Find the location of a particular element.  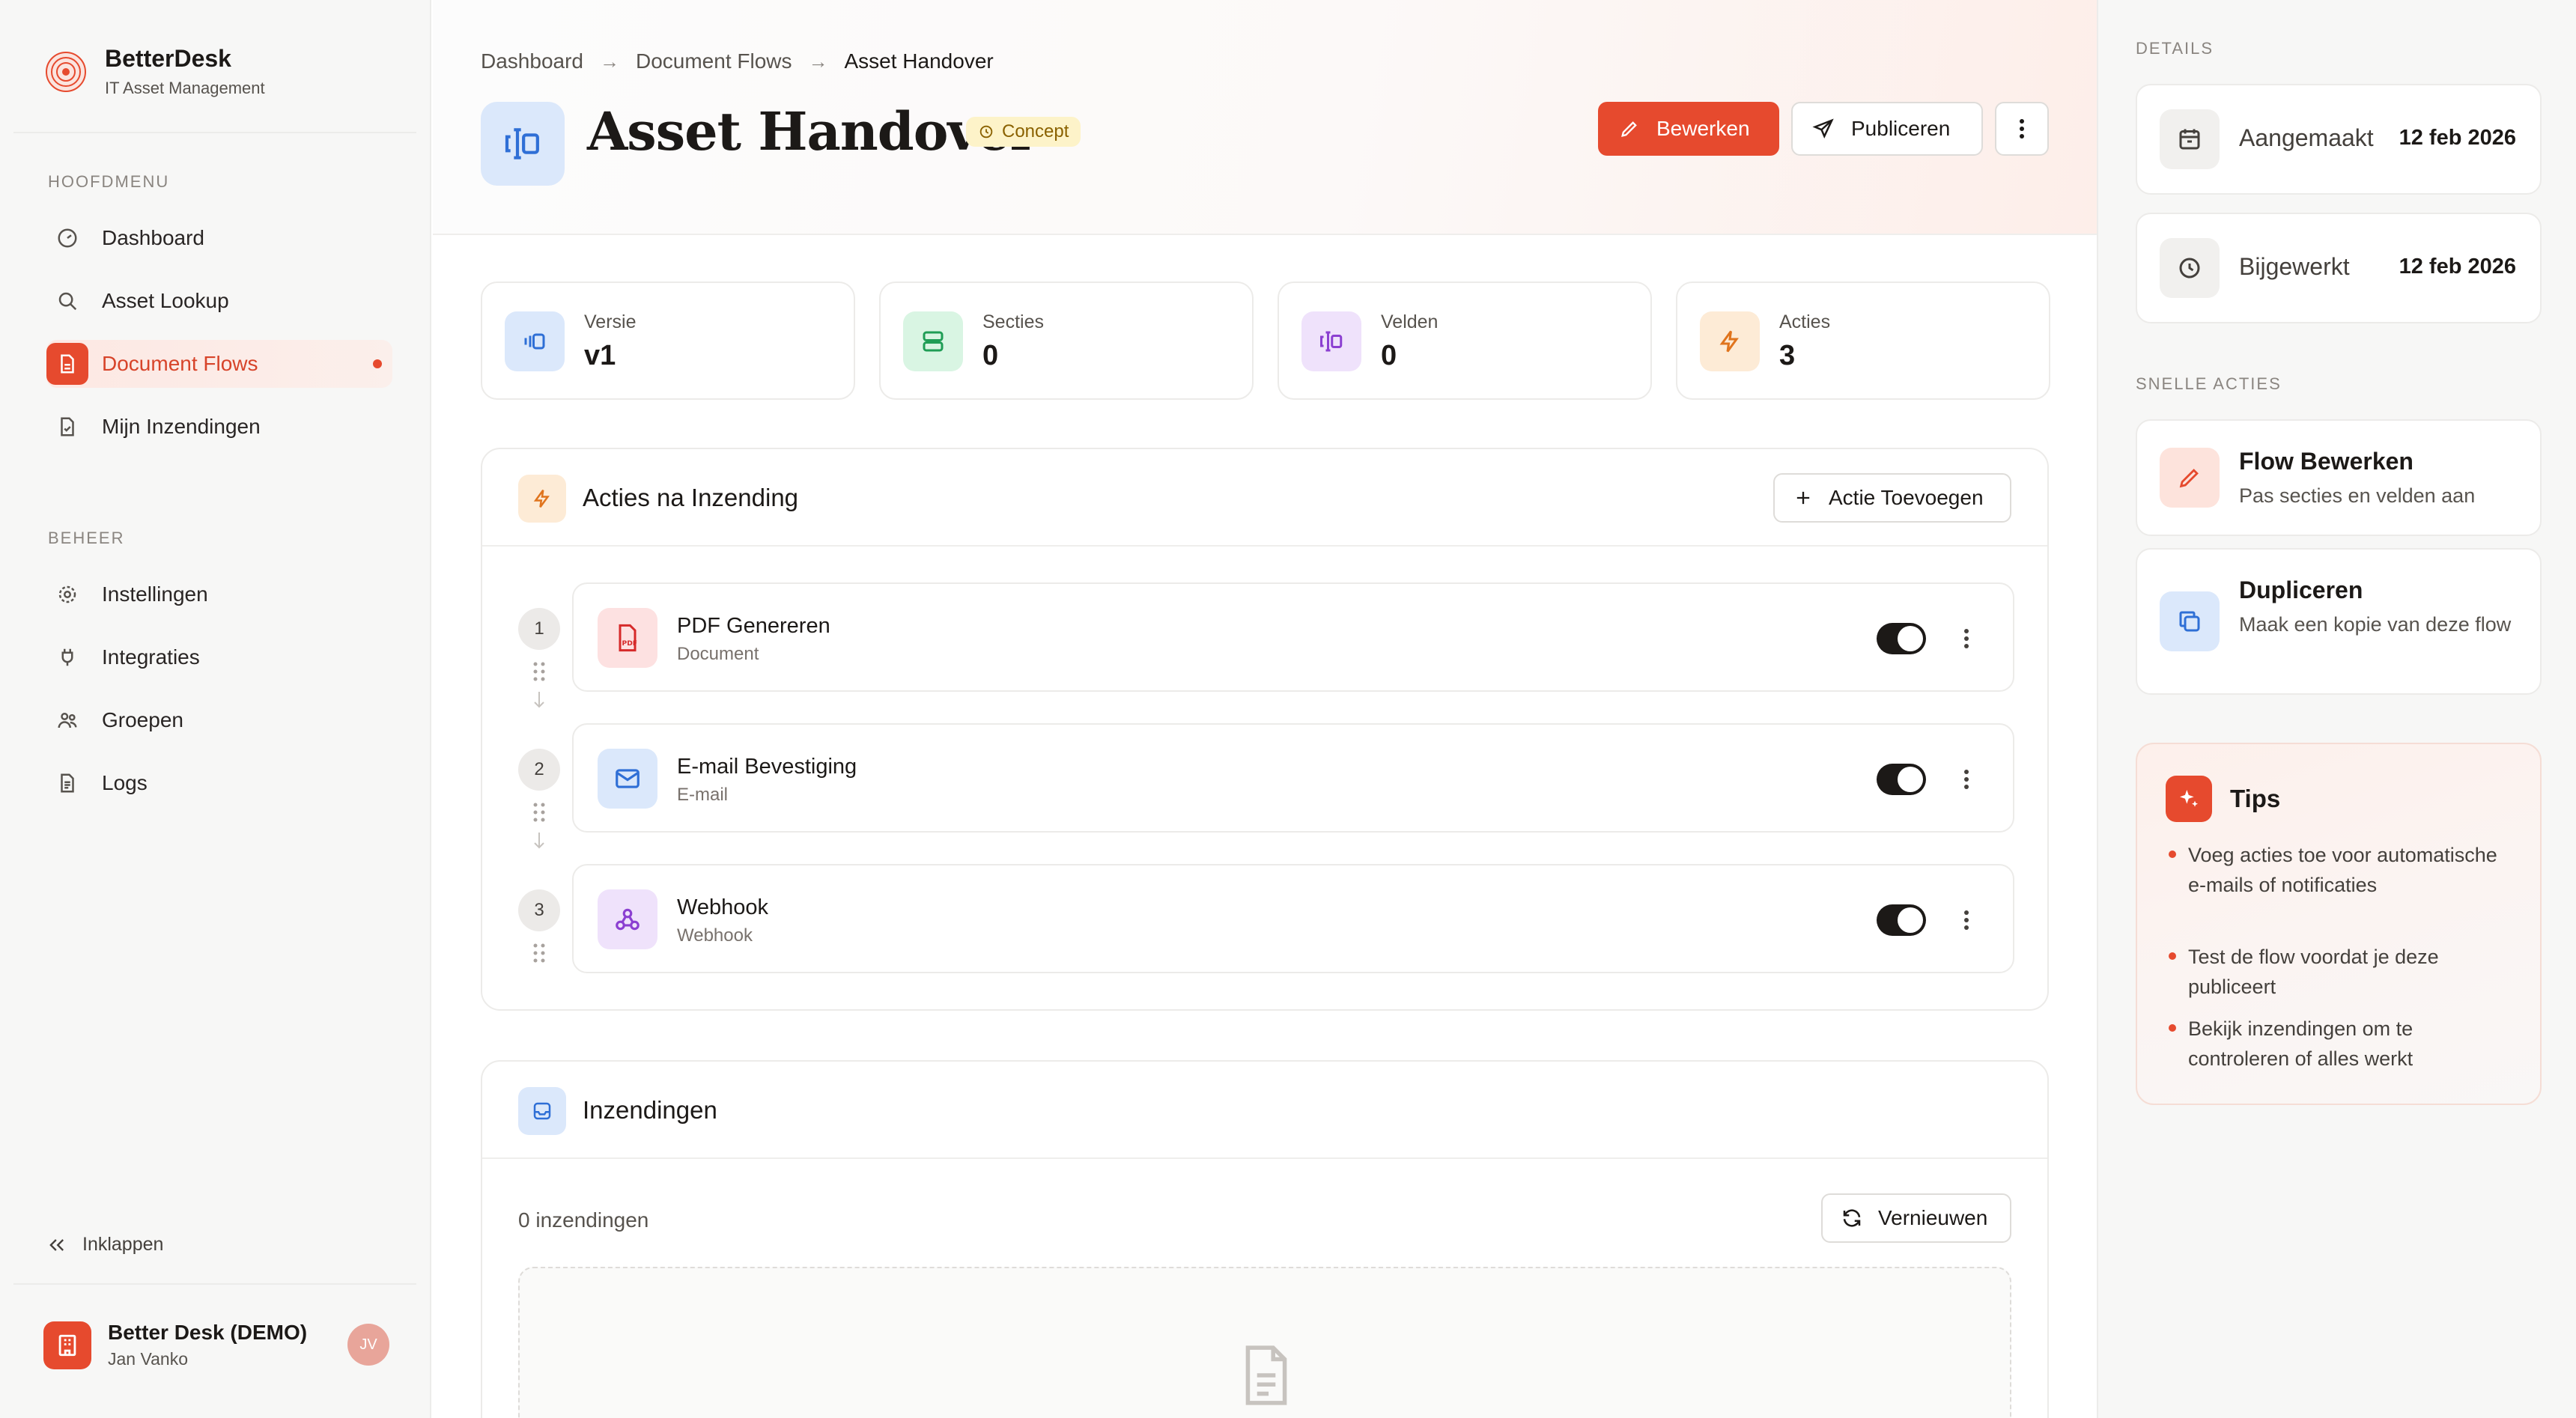

brand-logo-icon is located at coordinates (66, 71).